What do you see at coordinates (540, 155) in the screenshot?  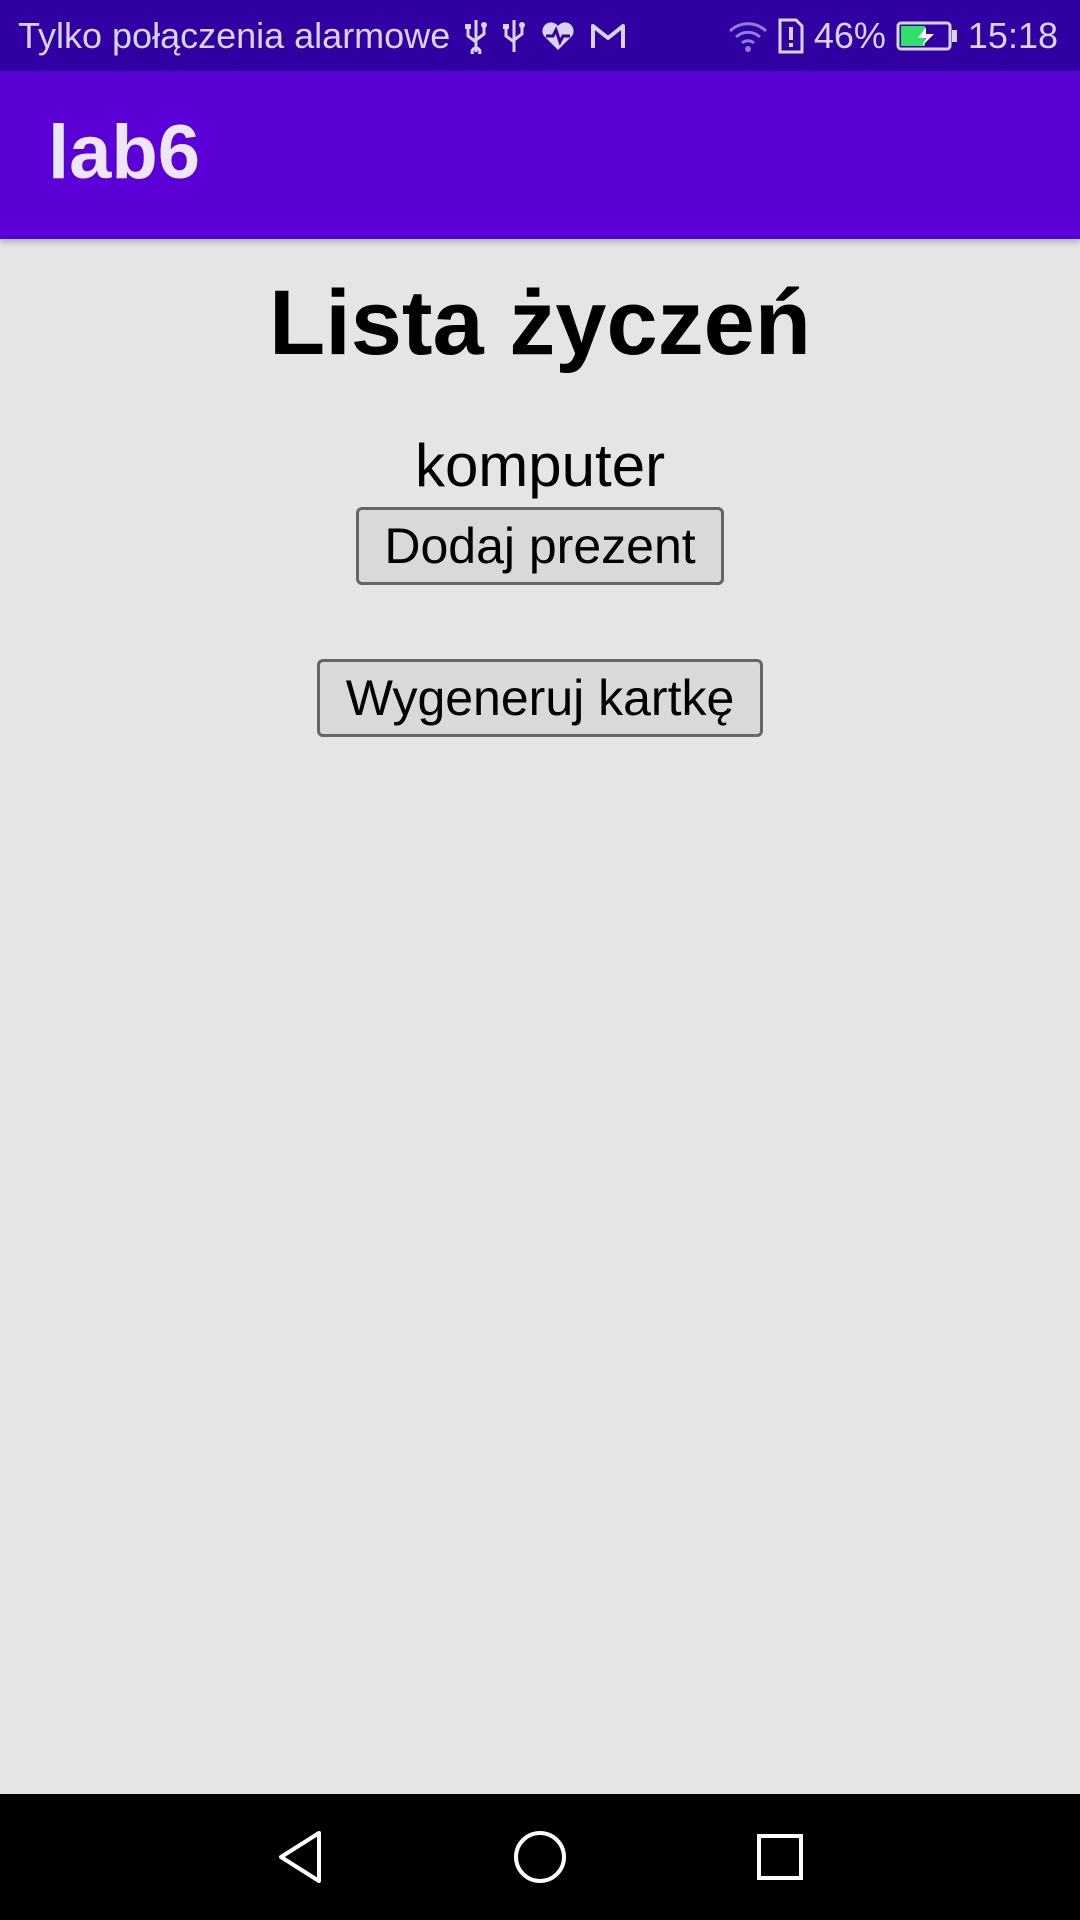 I see `app-bar: lab6` at bounding box center [540, 155].